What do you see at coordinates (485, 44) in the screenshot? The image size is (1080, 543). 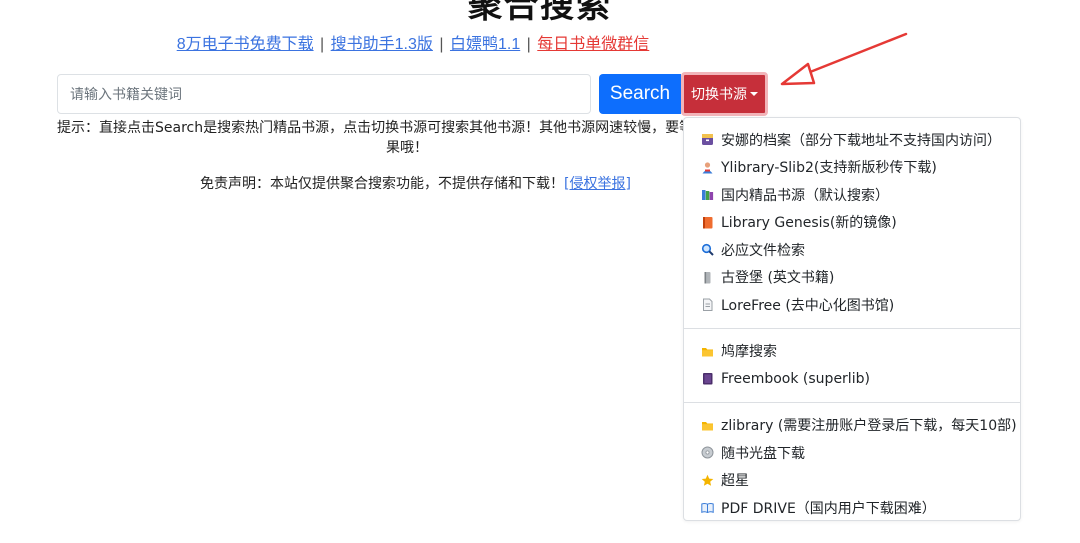 I see `link-baipiaoya: 白嫖鸭1.1` at bounding box center [485, 44].